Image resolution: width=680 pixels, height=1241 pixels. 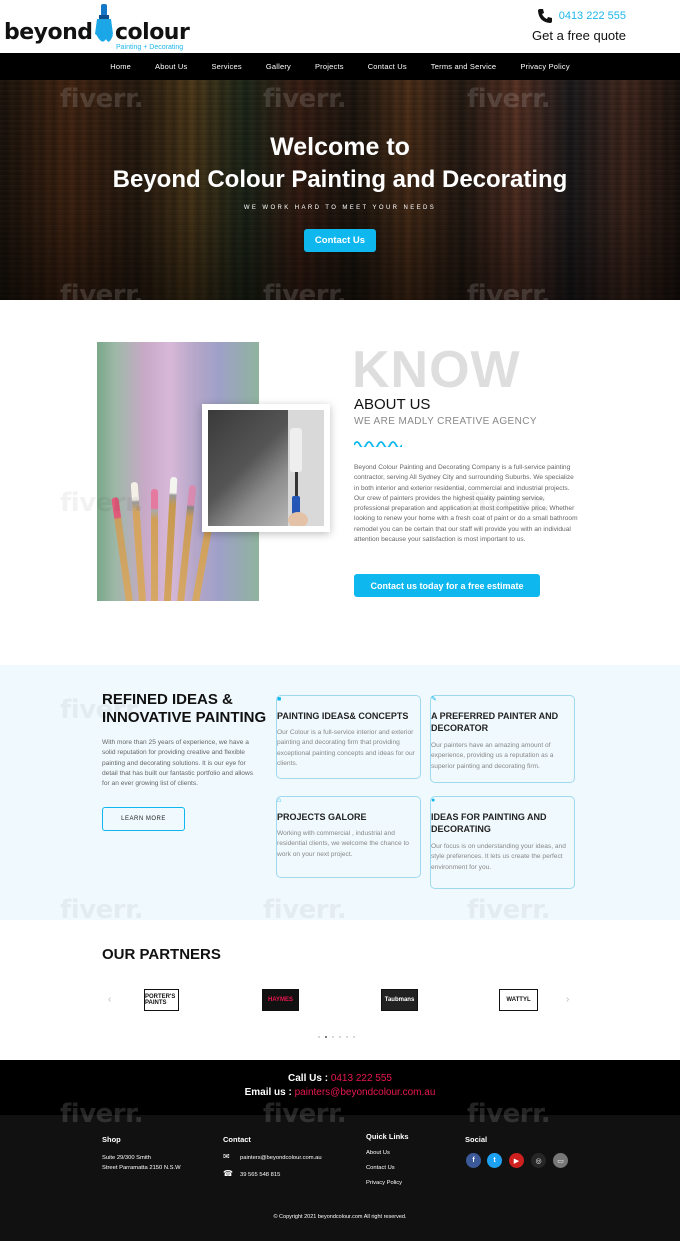 I want to click on logo: beyond colour Painting + Decorating, so click(x=99, y=28).